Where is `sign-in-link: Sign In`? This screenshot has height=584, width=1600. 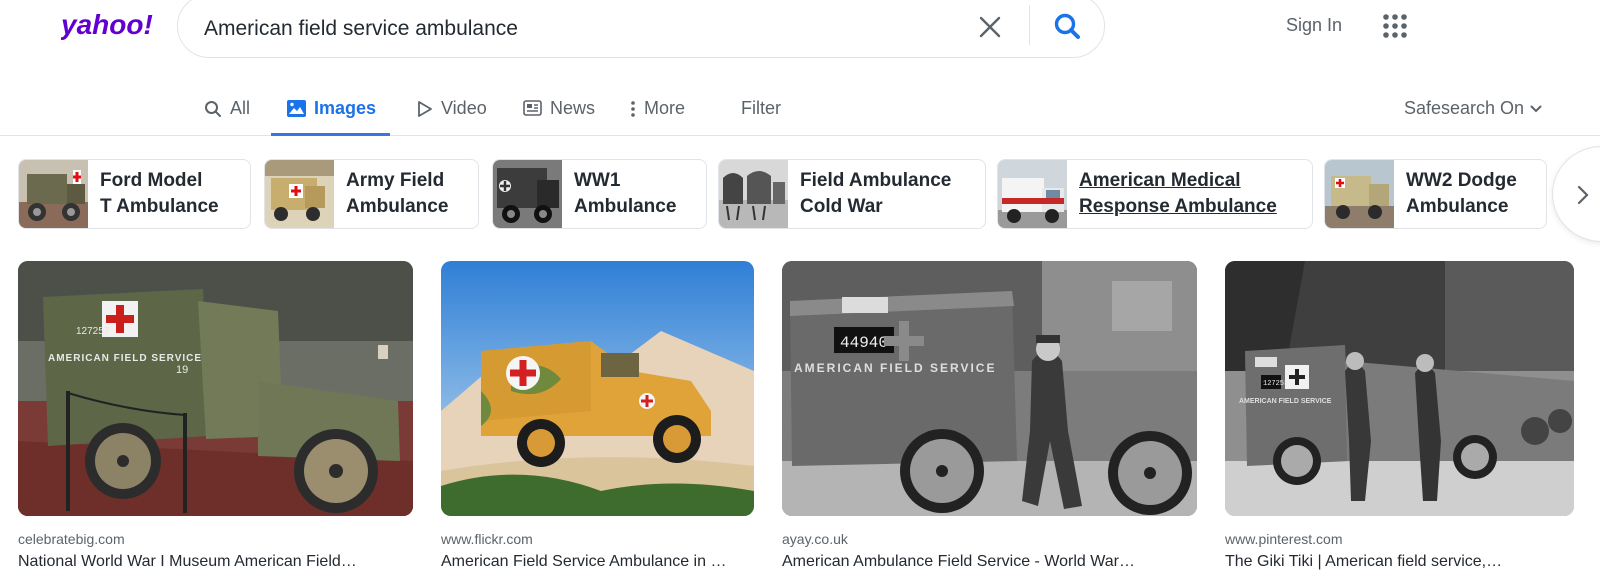
sign-in-link: Sign In is located at coordinates (1314, 25).